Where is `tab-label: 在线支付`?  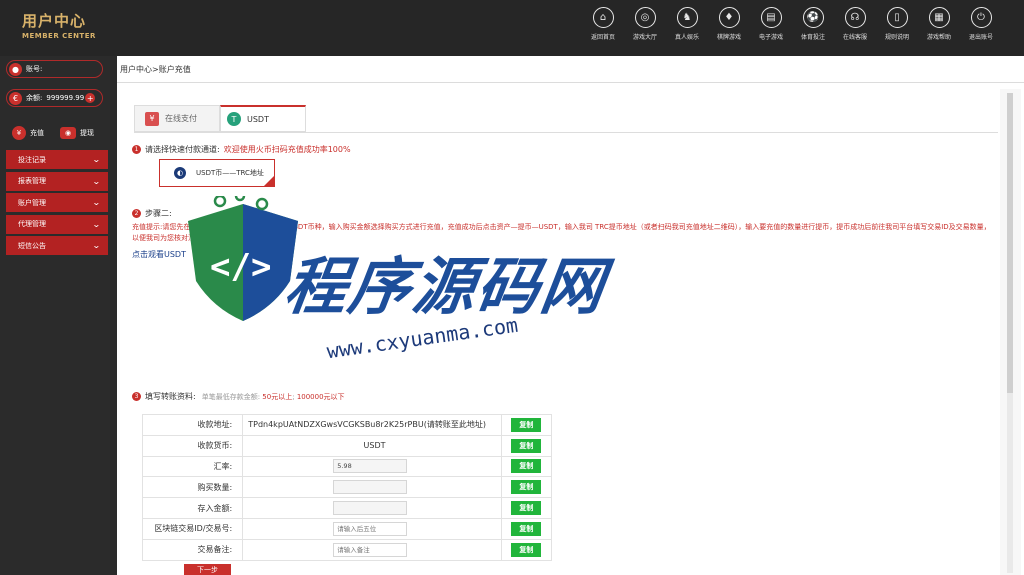 tab-label: 在线支付 is located at coordinates (181, 118).